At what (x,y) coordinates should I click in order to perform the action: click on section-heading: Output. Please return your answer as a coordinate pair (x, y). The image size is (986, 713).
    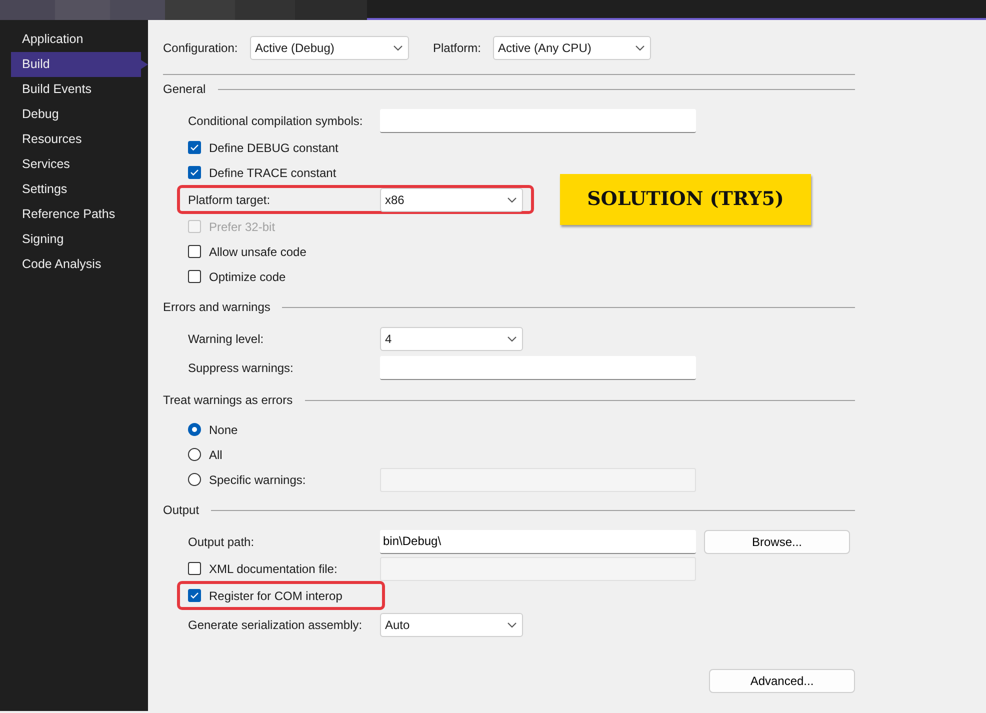
    Looking at the image, I should click on (181, 510).